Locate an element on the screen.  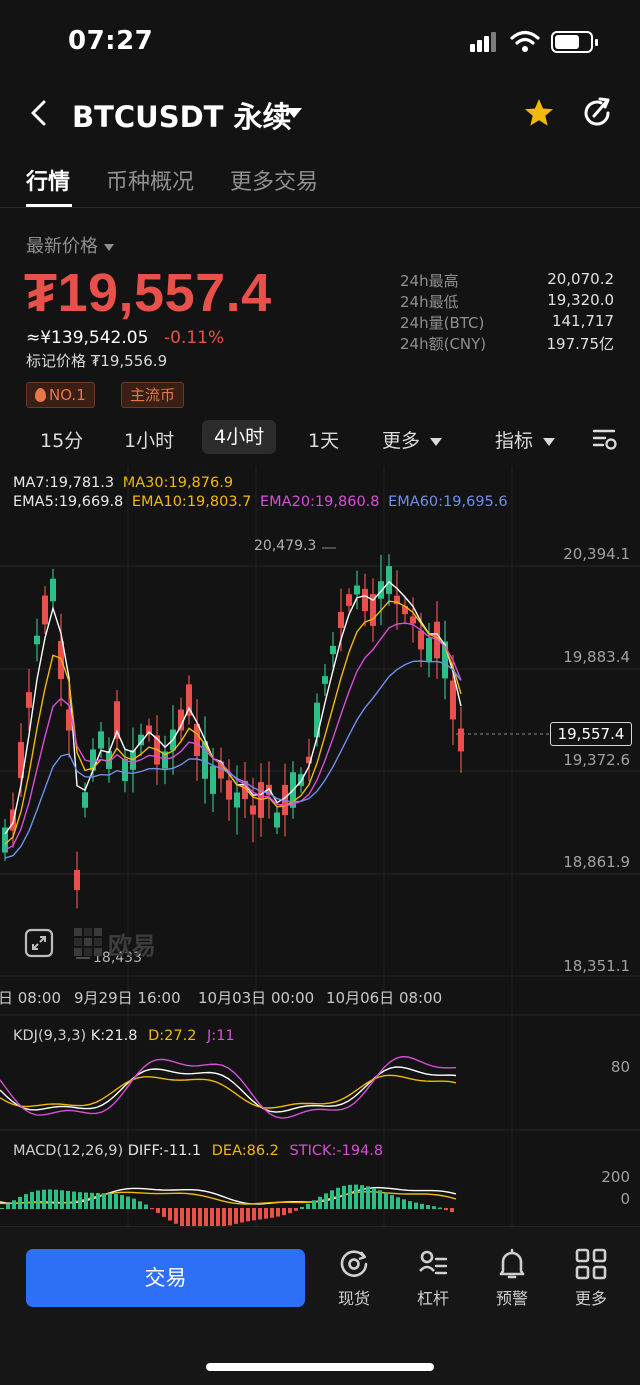
ma30-line is located at coordinates (233, 722).